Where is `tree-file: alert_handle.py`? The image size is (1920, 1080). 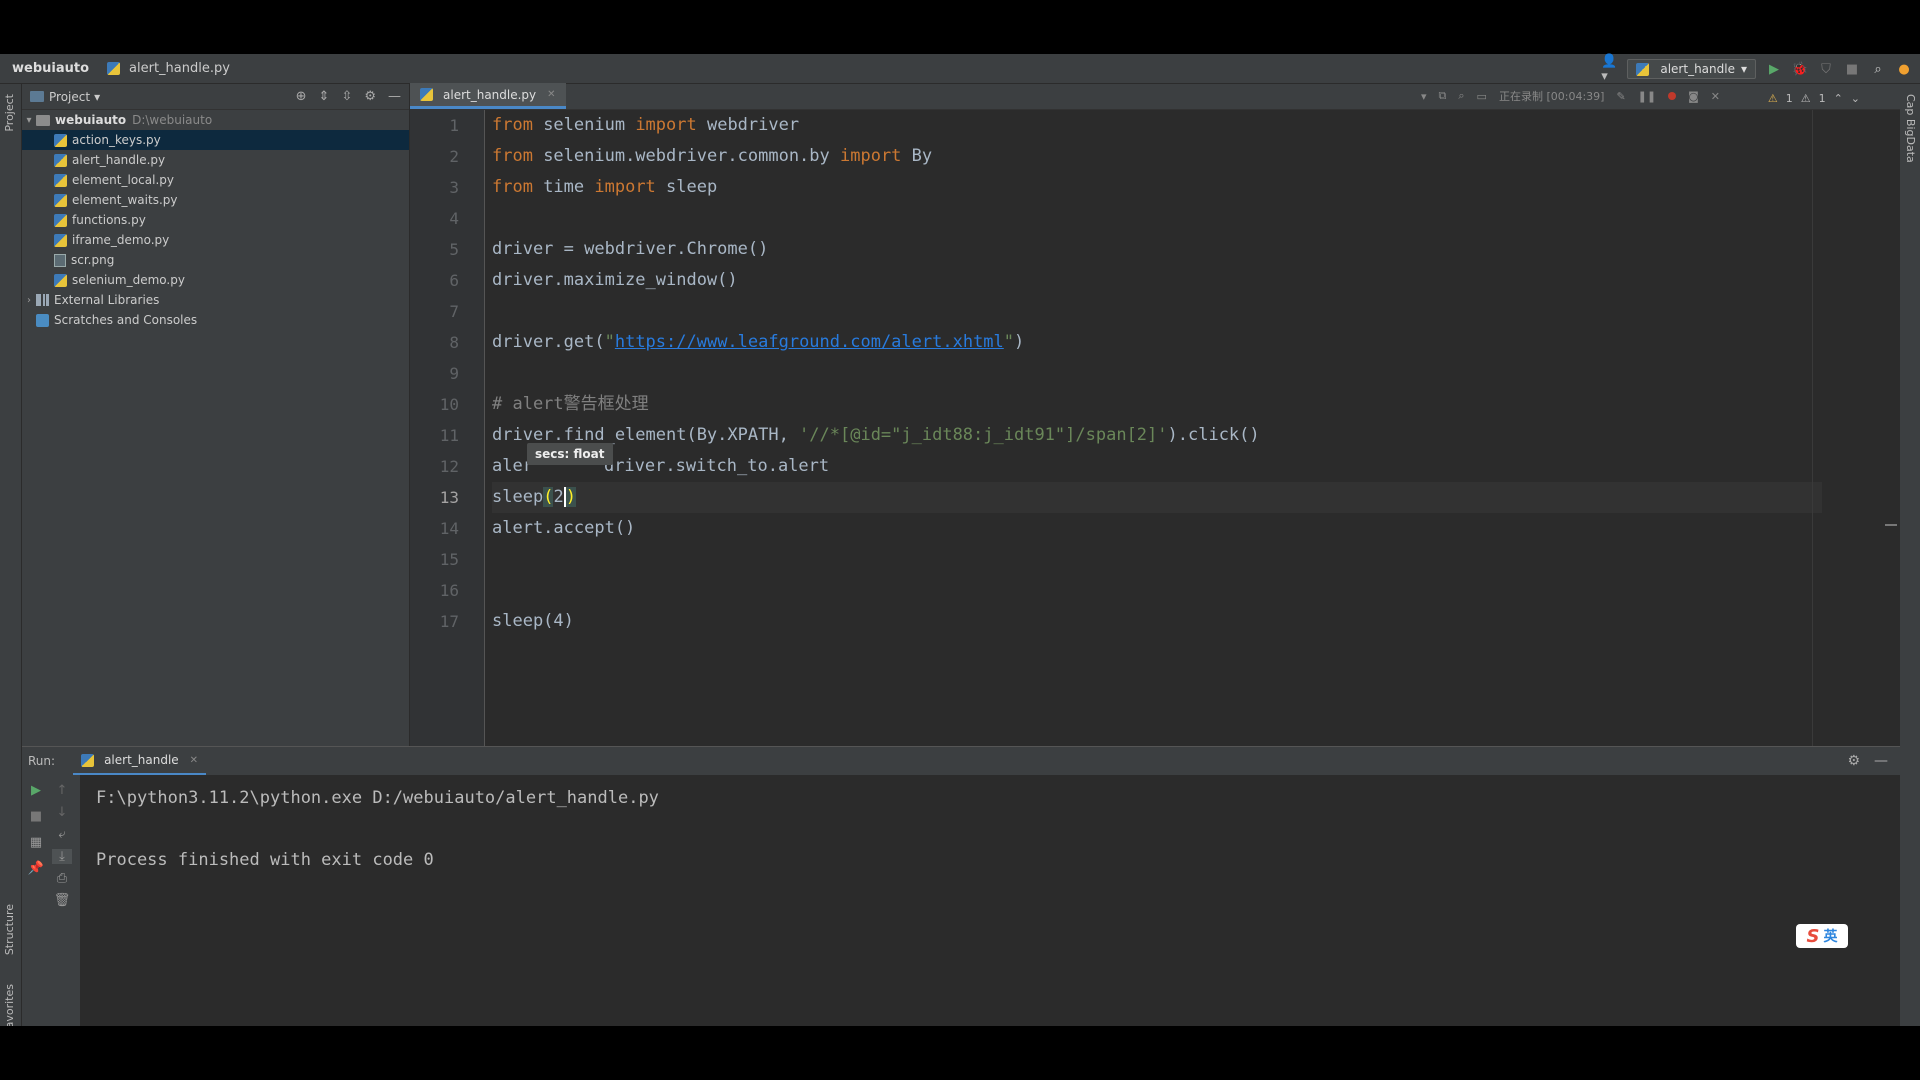
tree-file: alert_handle.py is located at coordinates (215, 160).